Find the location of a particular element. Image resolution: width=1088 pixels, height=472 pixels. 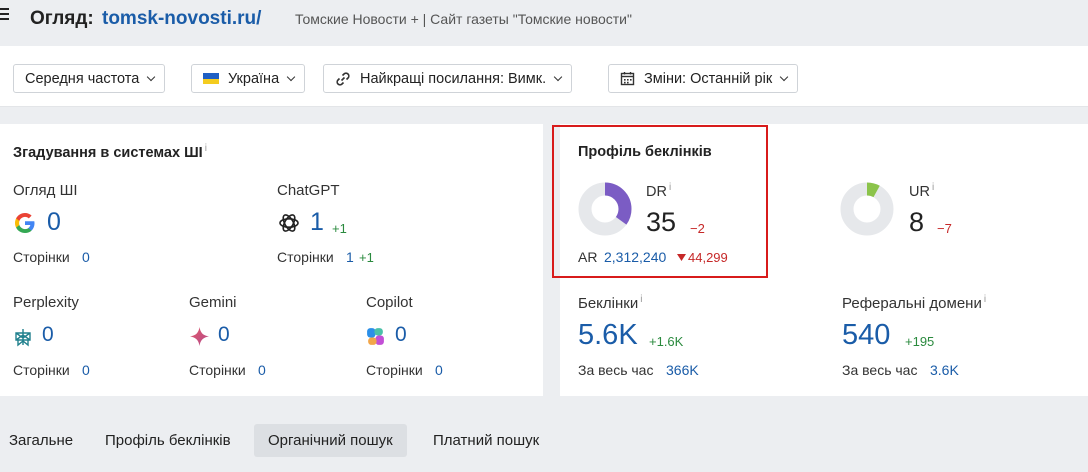

gemini-pages-value: 0 is located at coordinates (262, 370).